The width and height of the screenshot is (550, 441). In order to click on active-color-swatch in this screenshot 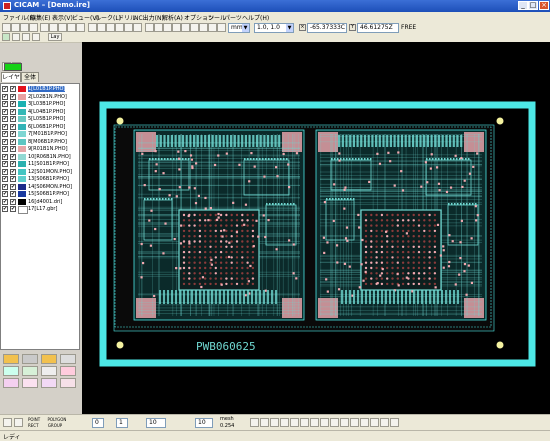, I will do `click(13, 67)`.